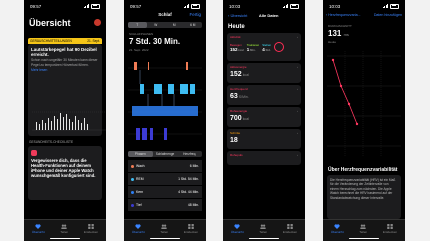  I want to click on status-bar: 10:03, so click(264, 6).